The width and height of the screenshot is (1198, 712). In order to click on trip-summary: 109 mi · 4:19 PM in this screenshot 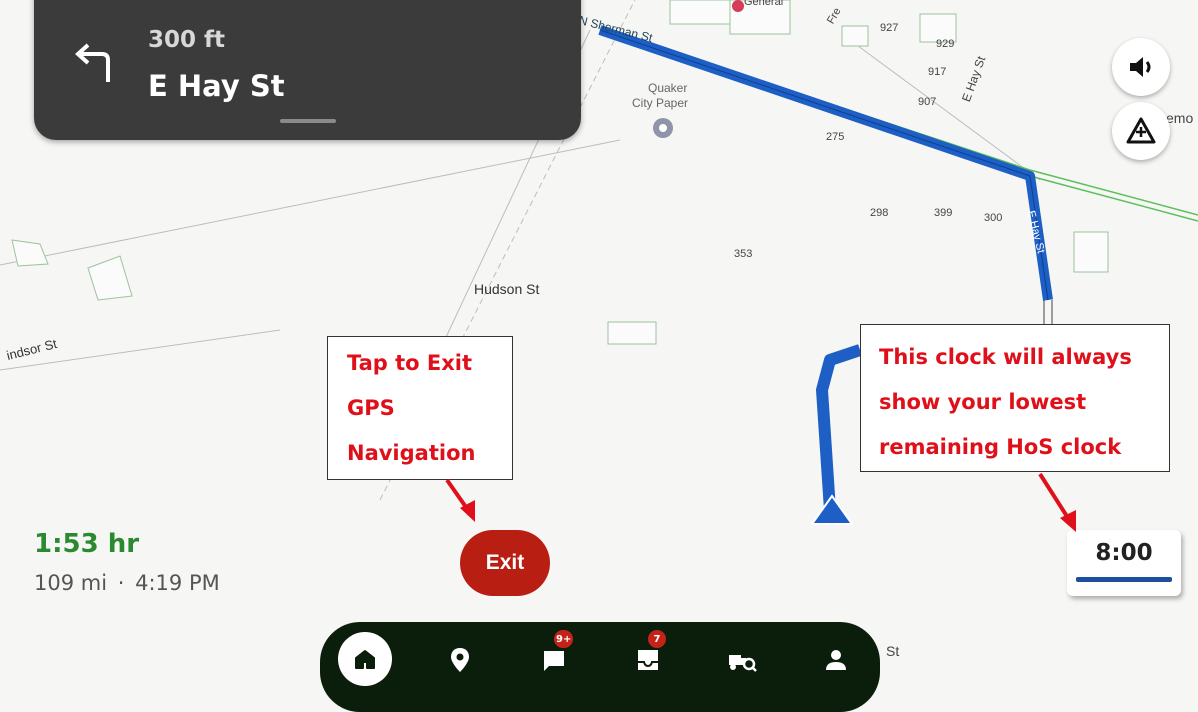, I will do `click(127, 583)`.